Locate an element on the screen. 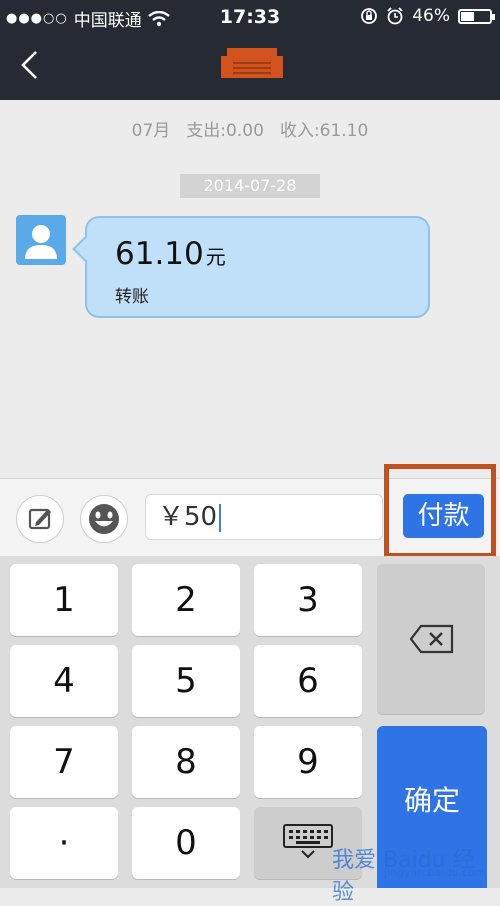 The width and height of the screenshot is (500, 906). pay-button: 付款 is located at coordinates (443, 516).